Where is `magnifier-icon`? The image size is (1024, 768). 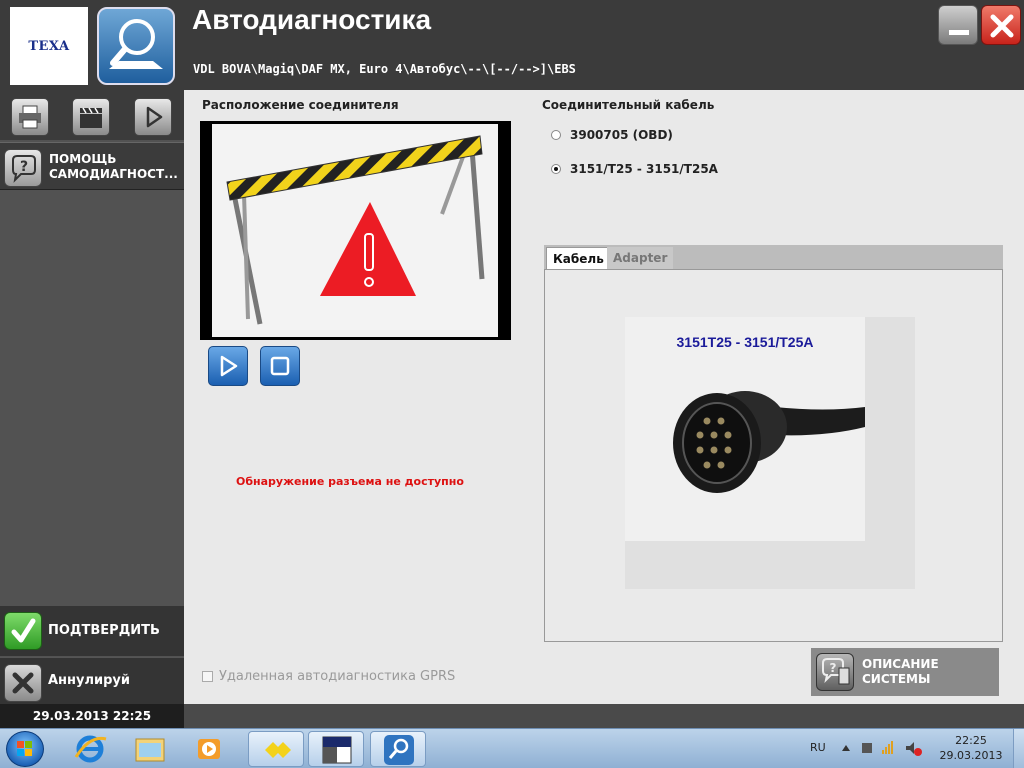 magnifier-icon is located at coordinates (399, 750).